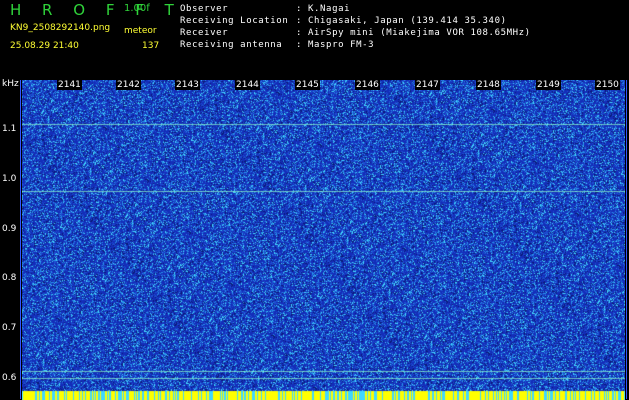 The width and height of the screenshot is (629, 400). What do you see at coordinates (548, 85) in the screenshot?
I see `x-tick-label: 2149` at bounding box center [548, 85].